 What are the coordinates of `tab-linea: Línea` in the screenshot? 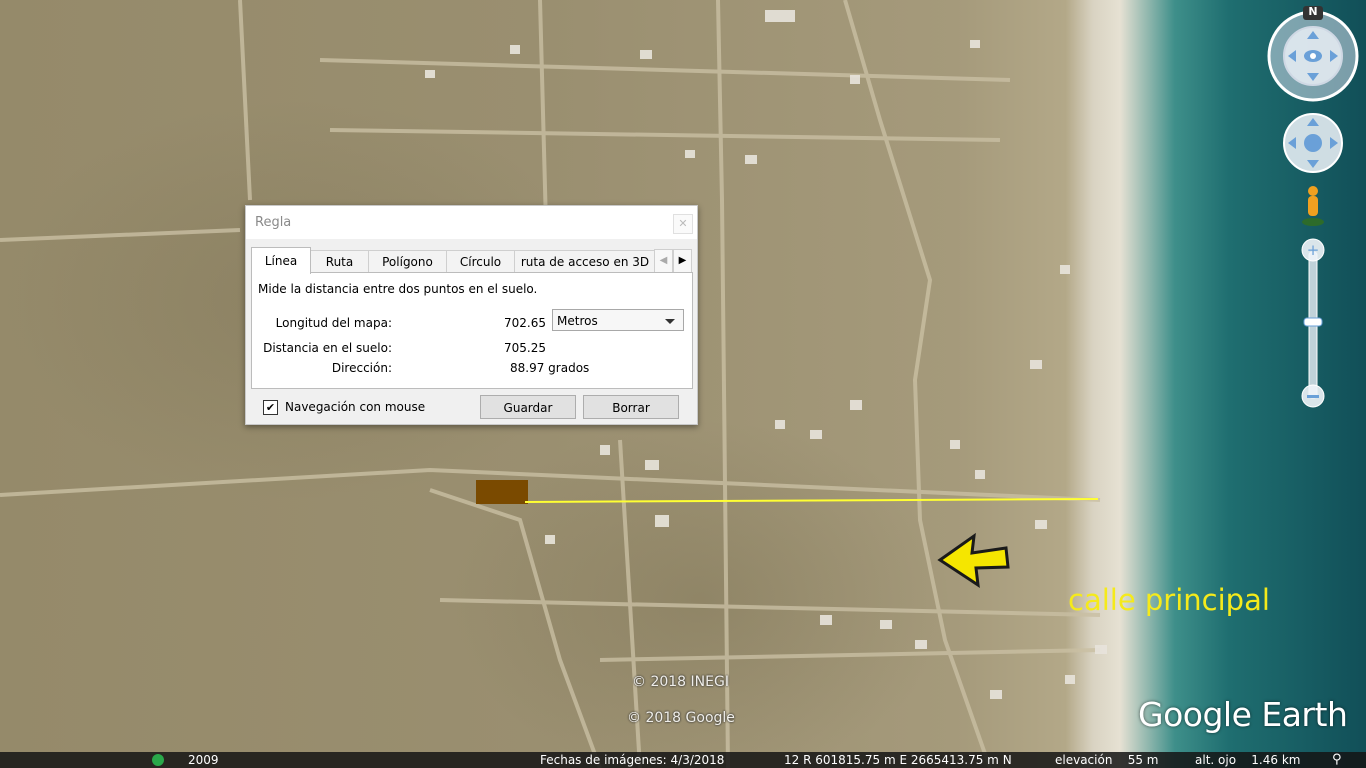 It's located at (281, 260).